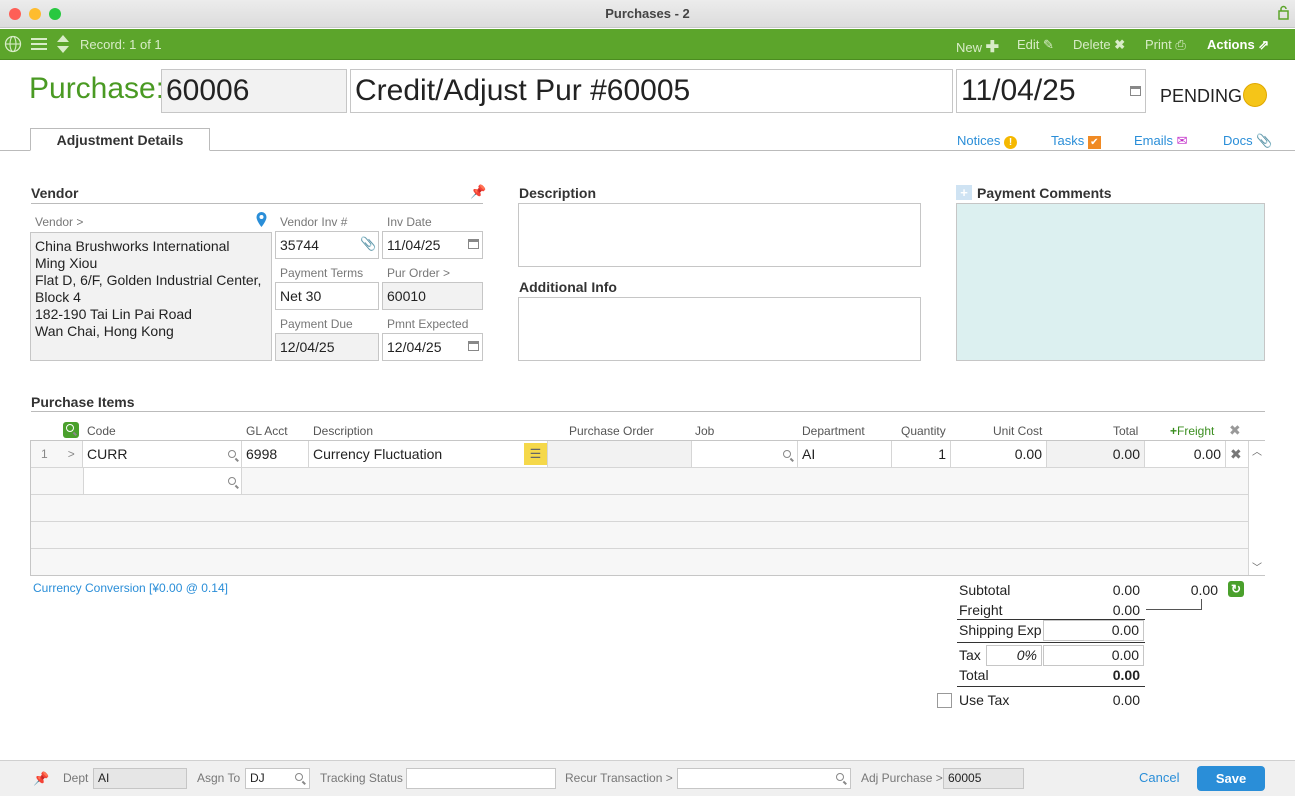 The image size is (1295, 796). What do you see at coordinates (1185, 454) in the screenshot?
I see `row-freight: 0.00` at bounding box center [1185, 454].